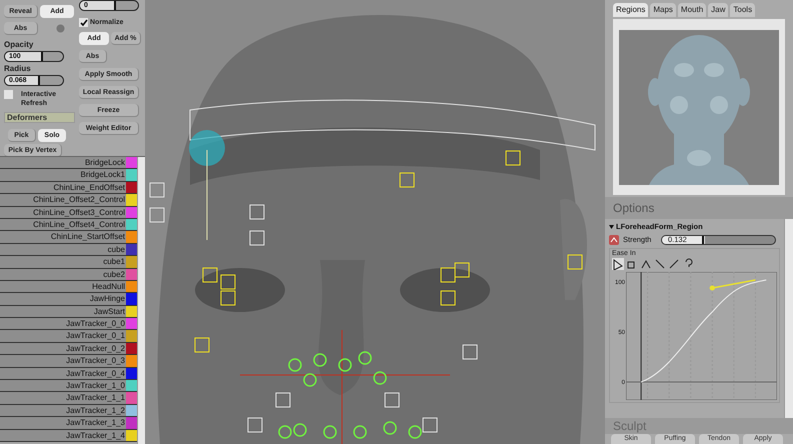 The image size is (793, 444). What do you see at coordinates (63, 212) in the screenshot?
I see `list-item: ChinLine_Offset3_Control` at bounding box center [63, 212].